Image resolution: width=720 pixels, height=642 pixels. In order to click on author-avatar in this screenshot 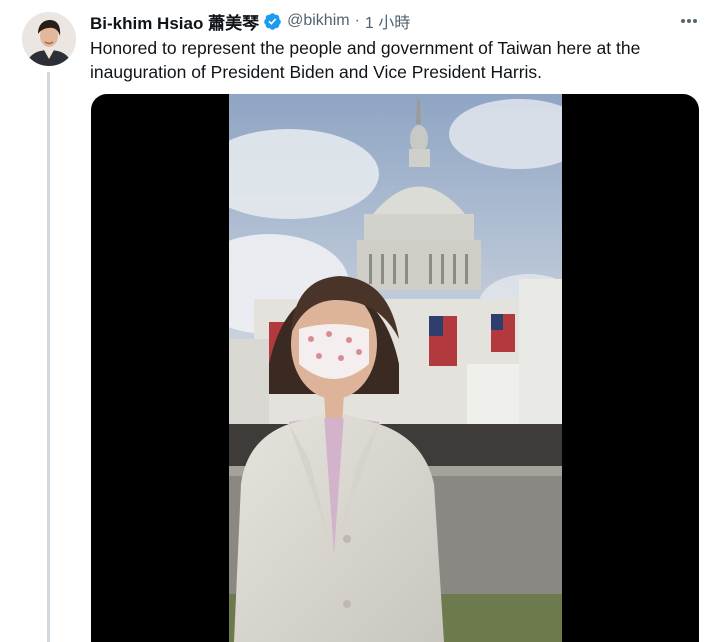, I will do `click(49, 39)`.